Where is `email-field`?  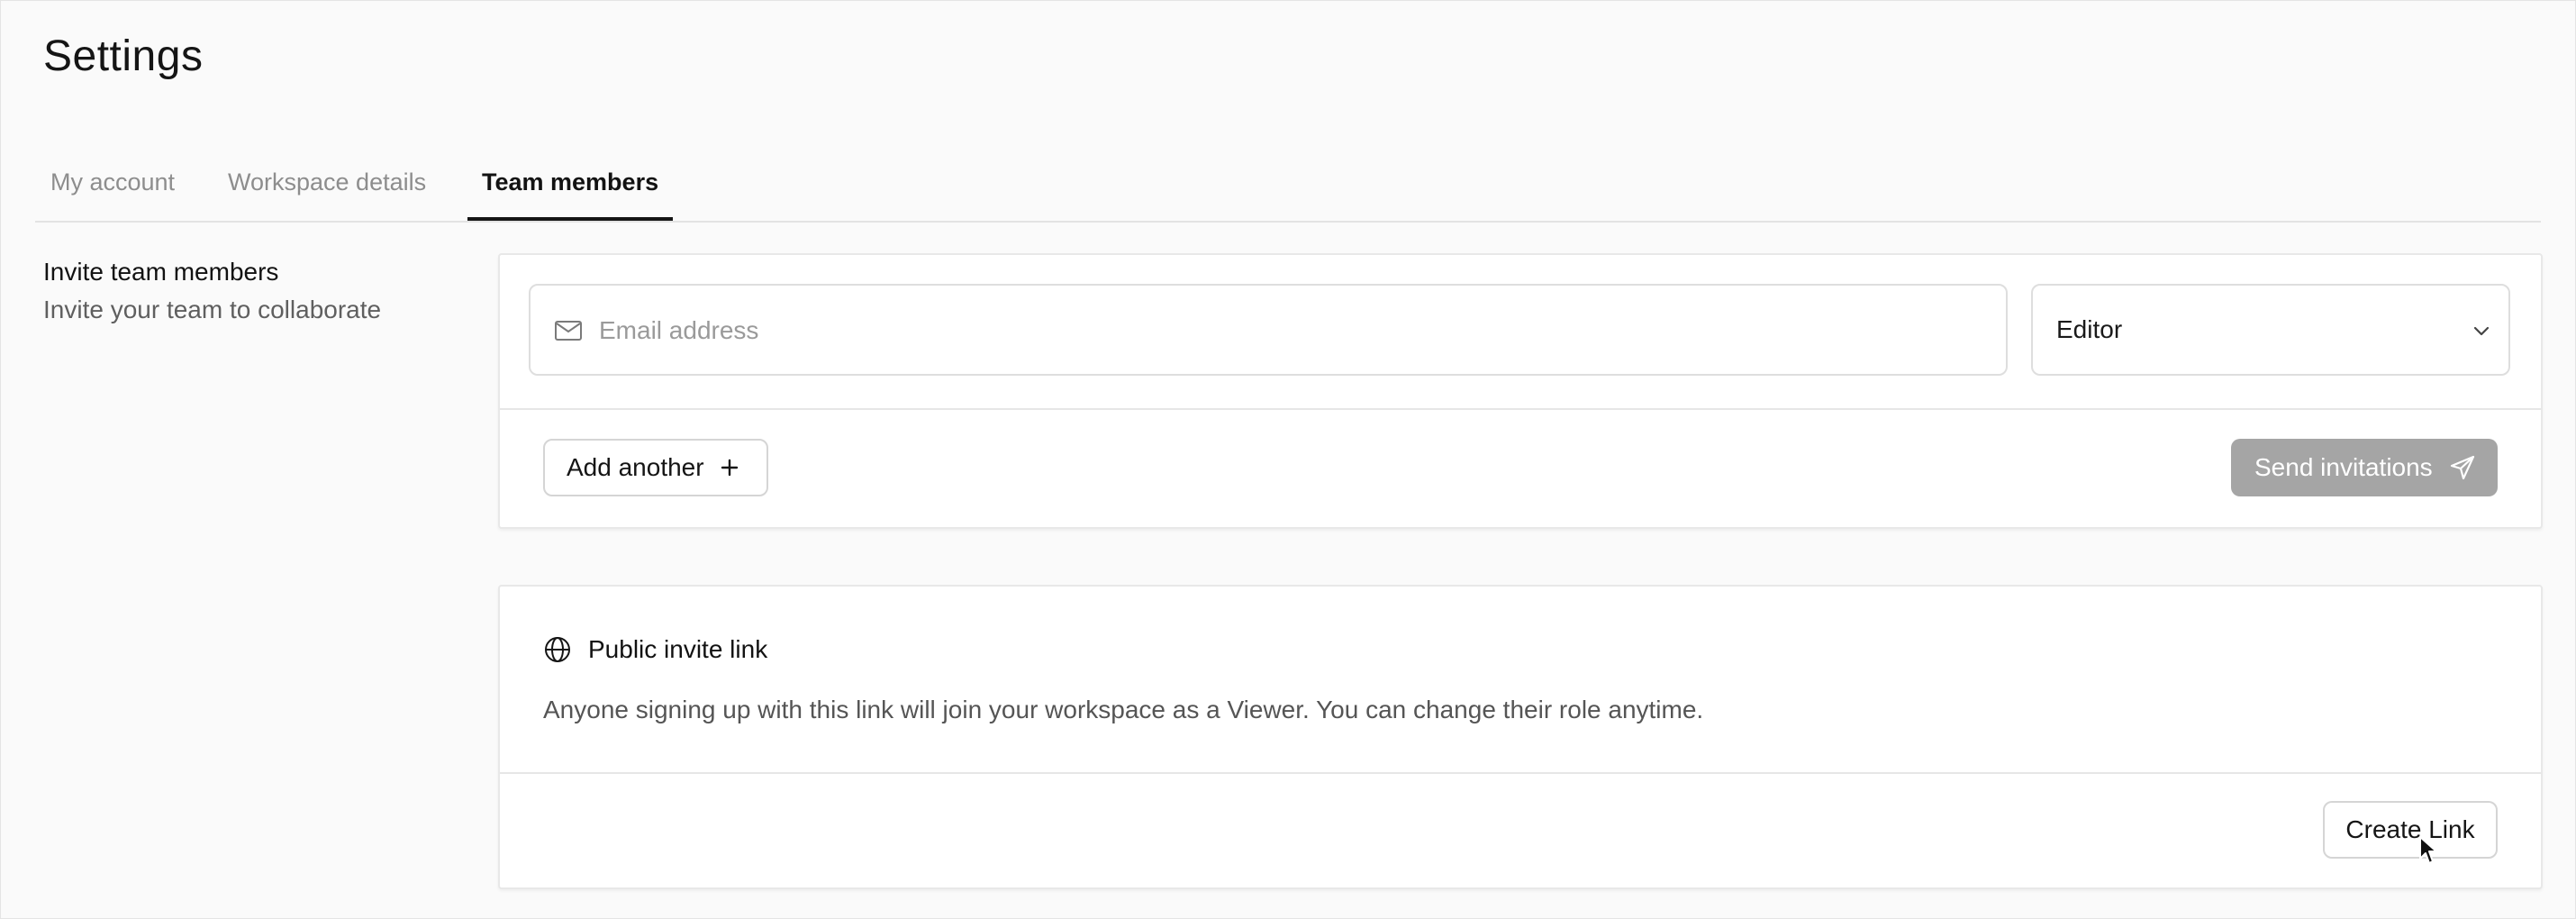 email-field is located at coordinates (1268, 330).